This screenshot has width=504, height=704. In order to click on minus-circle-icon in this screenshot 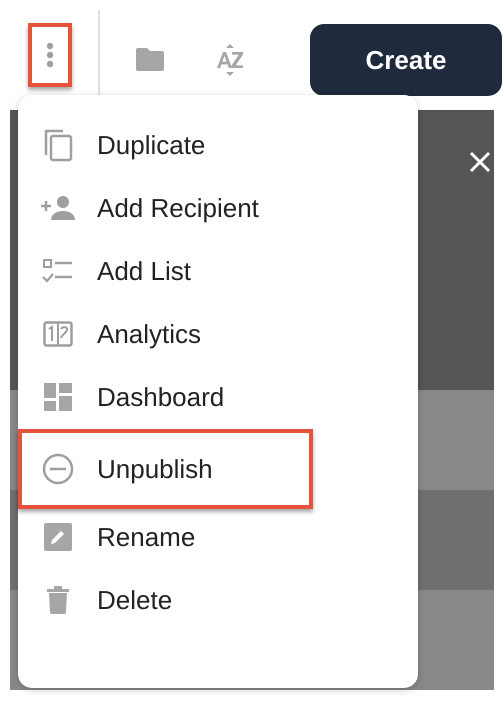, I will do `click(58, 469)`.